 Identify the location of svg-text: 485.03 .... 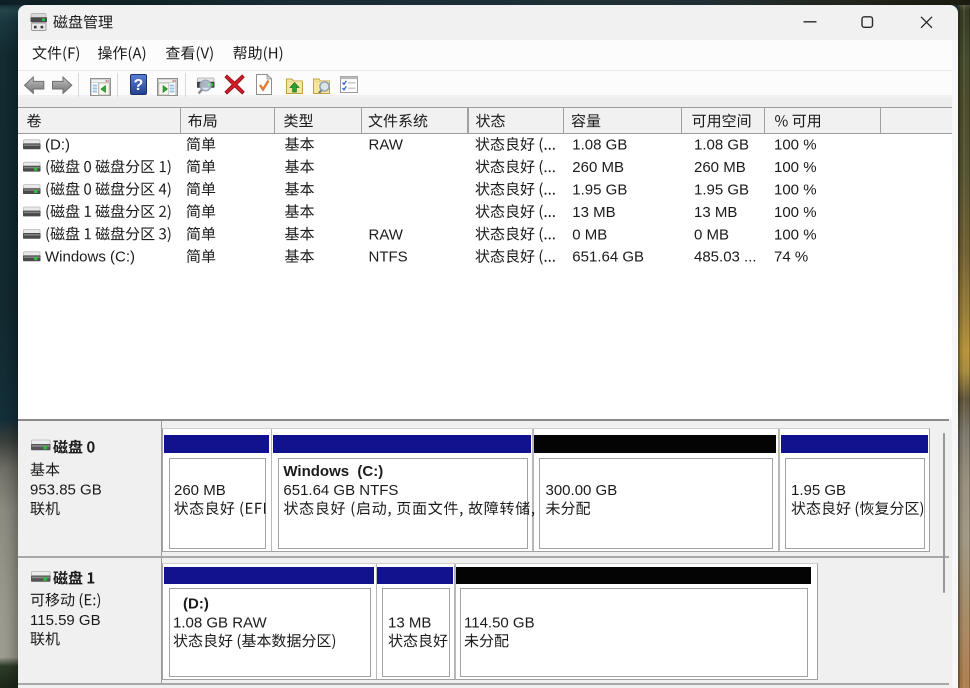
(725, 257).